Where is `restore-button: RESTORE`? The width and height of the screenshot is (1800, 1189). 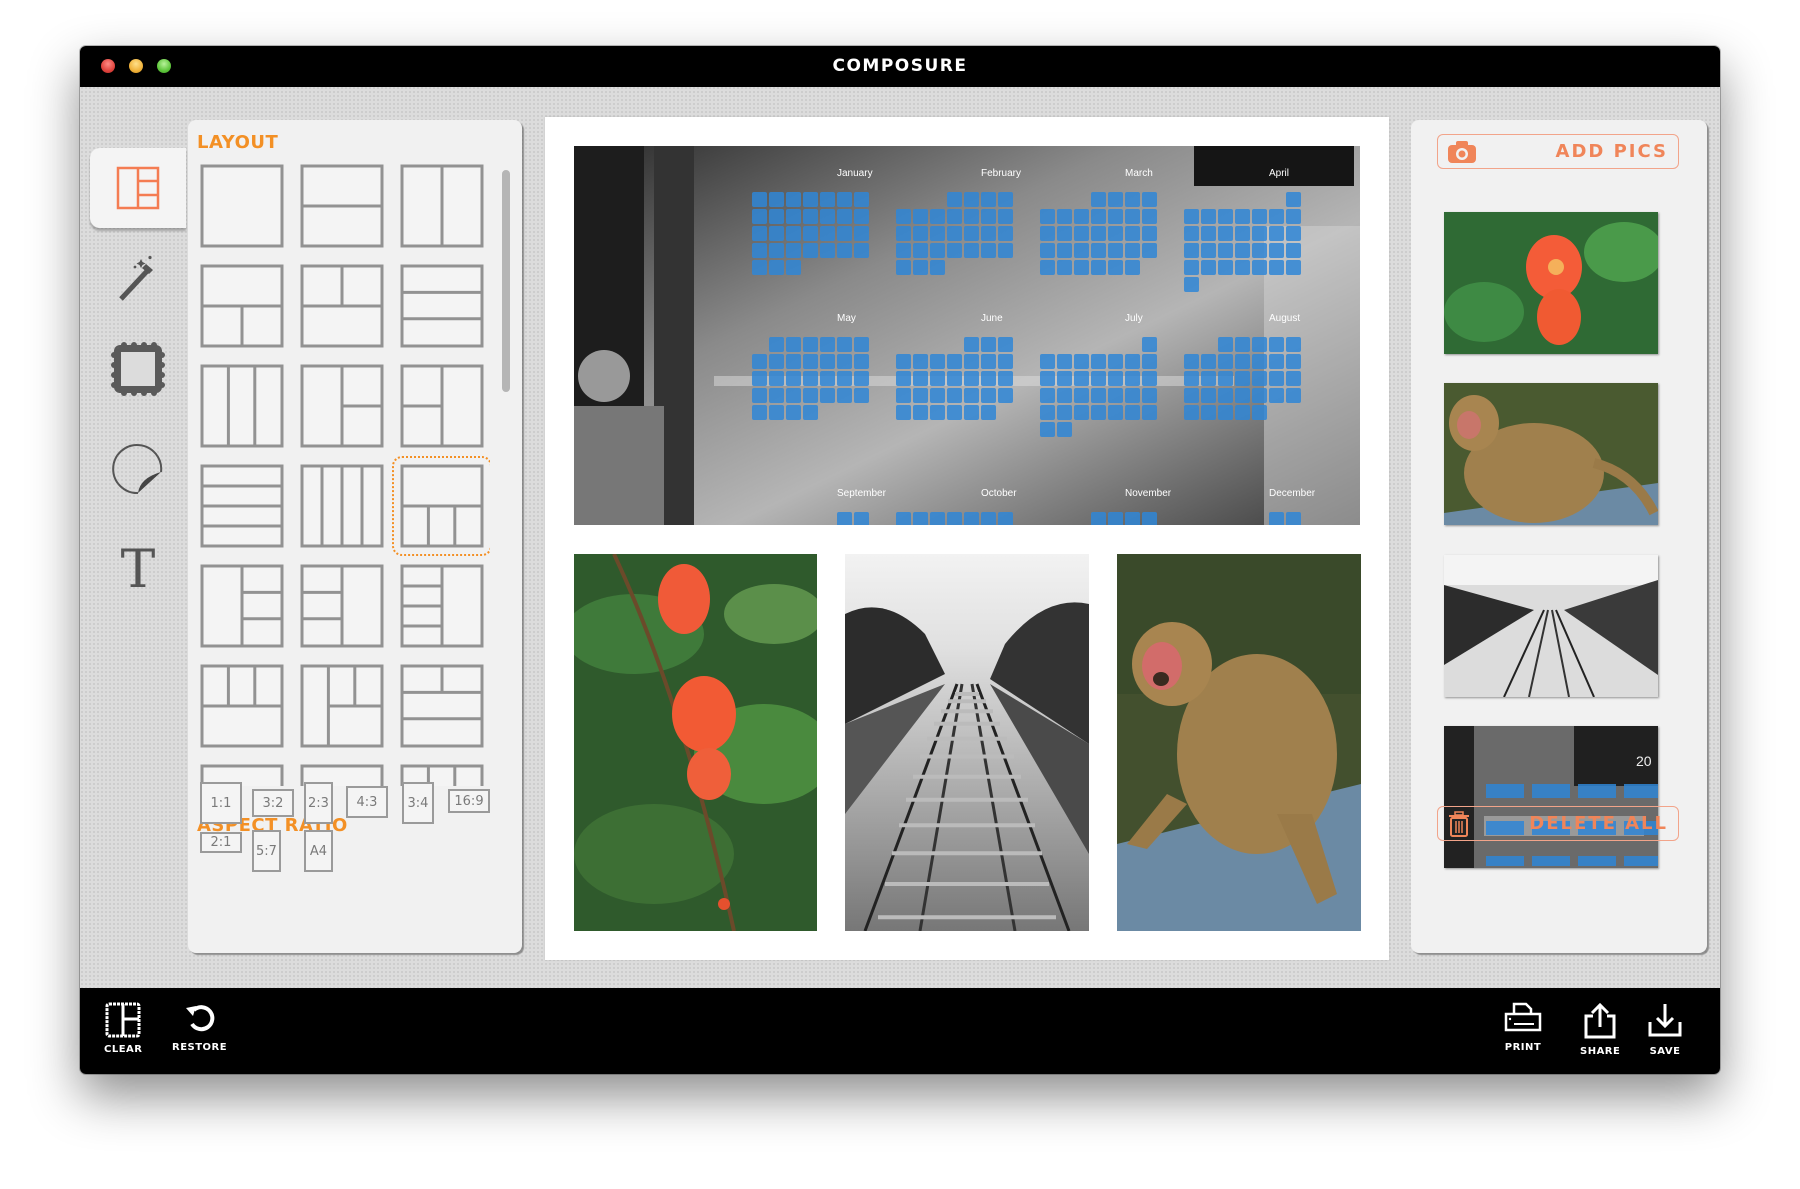 restore-button: RESTORE is located at coordinates (199, 1027).